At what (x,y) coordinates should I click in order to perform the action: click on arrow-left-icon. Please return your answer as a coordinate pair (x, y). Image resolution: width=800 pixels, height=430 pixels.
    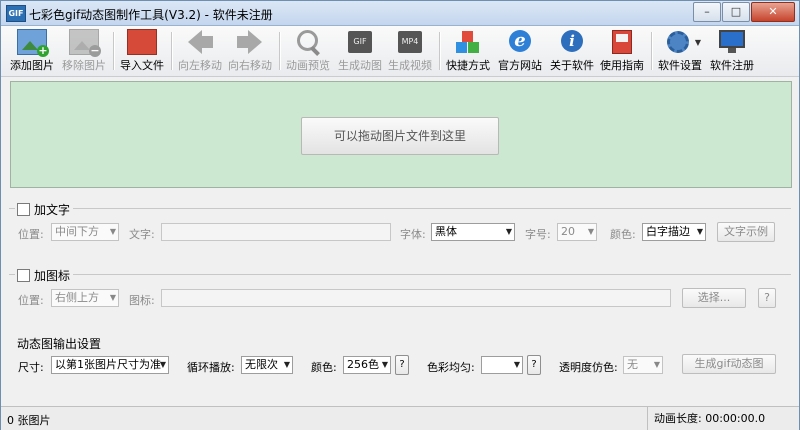
    Looking at the image, I should click on (200, 42).